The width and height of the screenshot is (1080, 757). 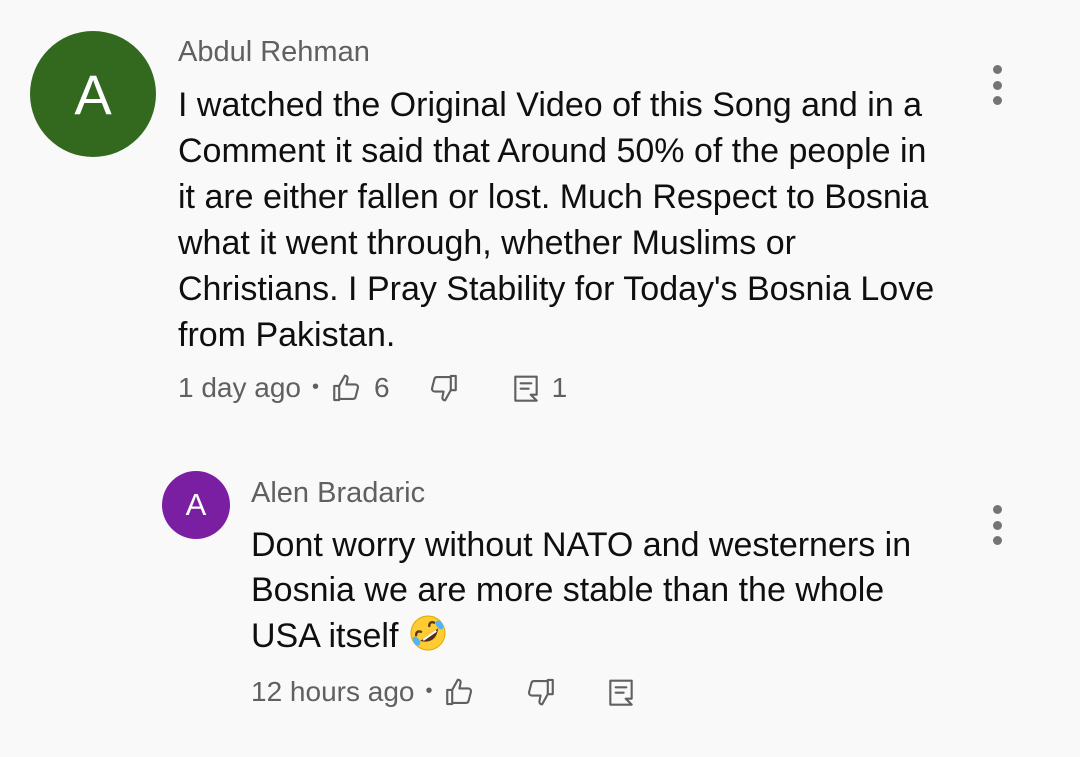 What do you see at coordinates (333, 691) in the screenshot?
I see `reply-timestamp: 12 hours ago` at bounding box center [333, 691].